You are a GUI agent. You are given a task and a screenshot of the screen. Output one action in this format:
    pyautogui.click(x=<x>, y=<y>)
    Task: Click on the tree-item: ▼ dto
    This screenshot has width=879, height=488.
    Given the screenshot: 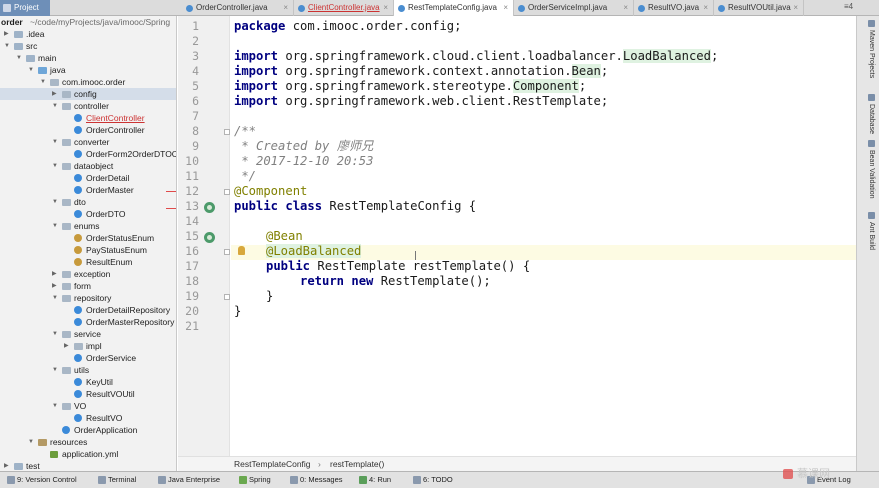 What is the action you would take?
    pyautogui.click(x=88, y=202)
    